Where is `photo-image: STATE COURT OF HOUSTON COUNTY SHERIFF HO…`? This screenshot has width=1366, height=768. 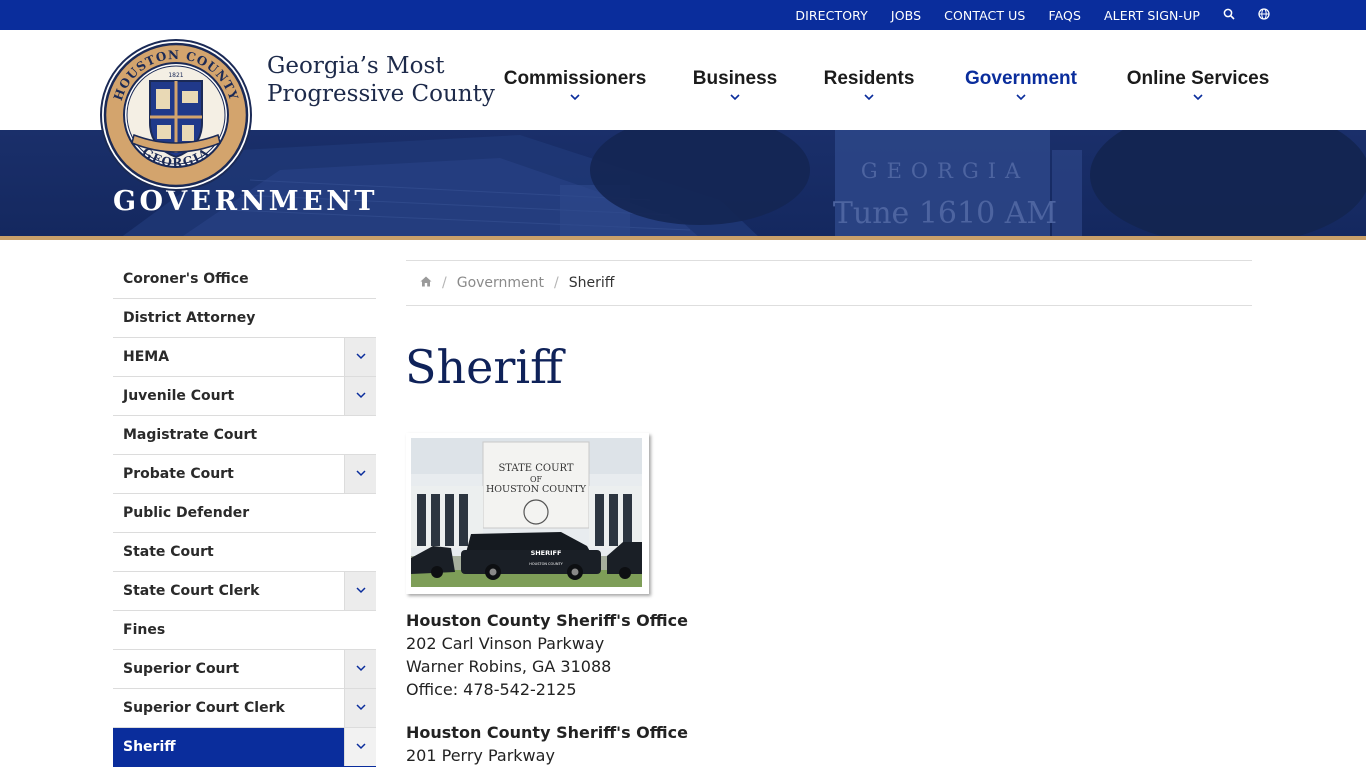
photo-image: STATE COURT OF HOUSTON COUNTY SHERIFF HO… is located at coordinates (526, 512).